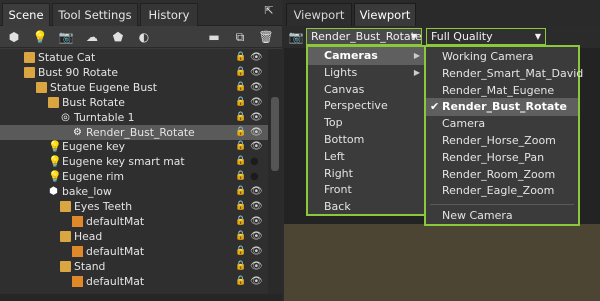 The height and width of the screenshot is (301, 600). I want to click on quality-dropdown: Full Quality ▼, so click(486, 36).